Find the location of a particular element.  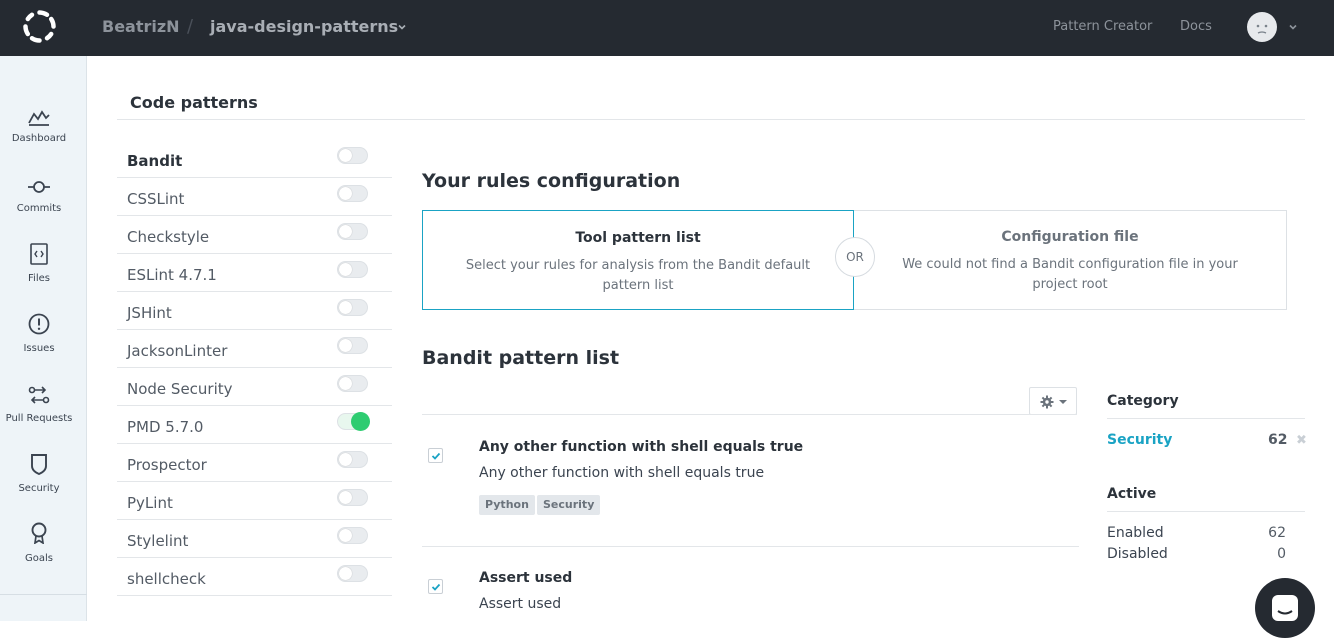

active-heading: Active is located at coordinates (1132, 494).